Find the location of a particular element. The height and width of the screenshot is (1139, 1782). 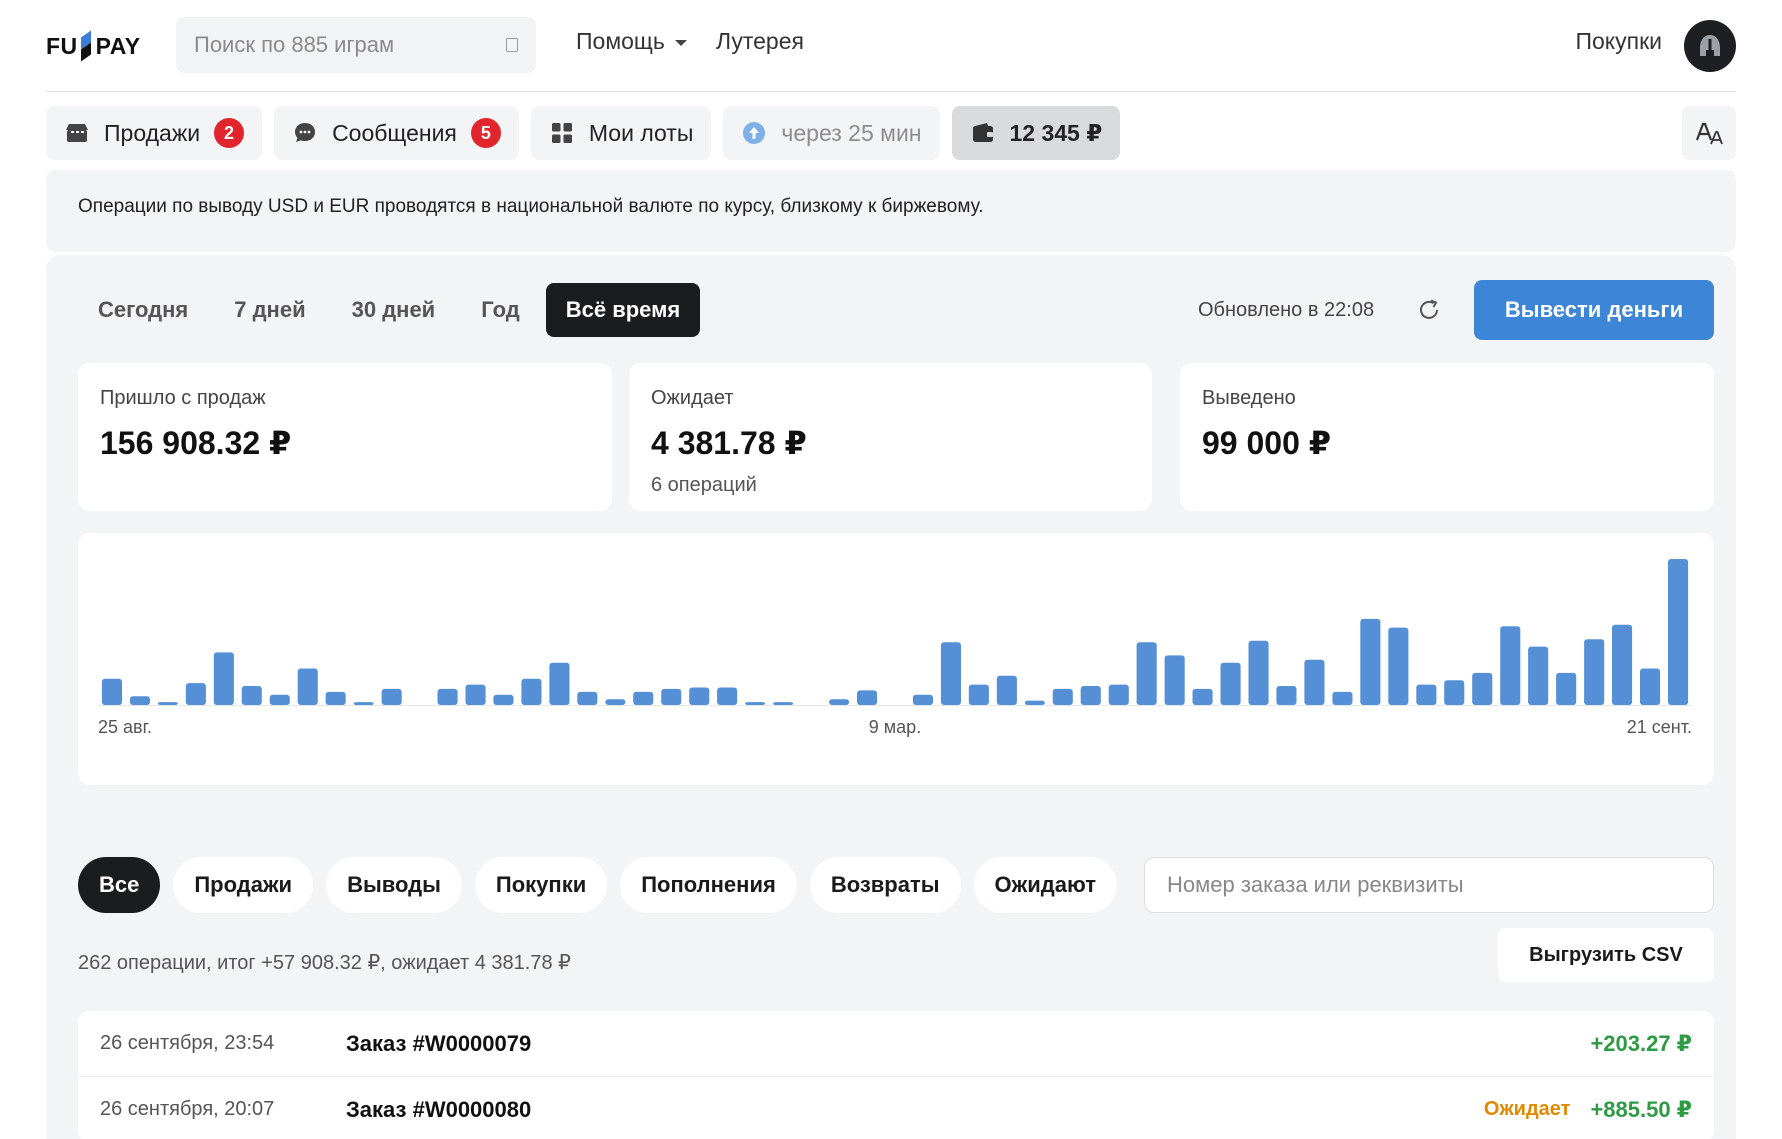

tab-messages: Сообщения 5 is located at coordinates (396, 133).